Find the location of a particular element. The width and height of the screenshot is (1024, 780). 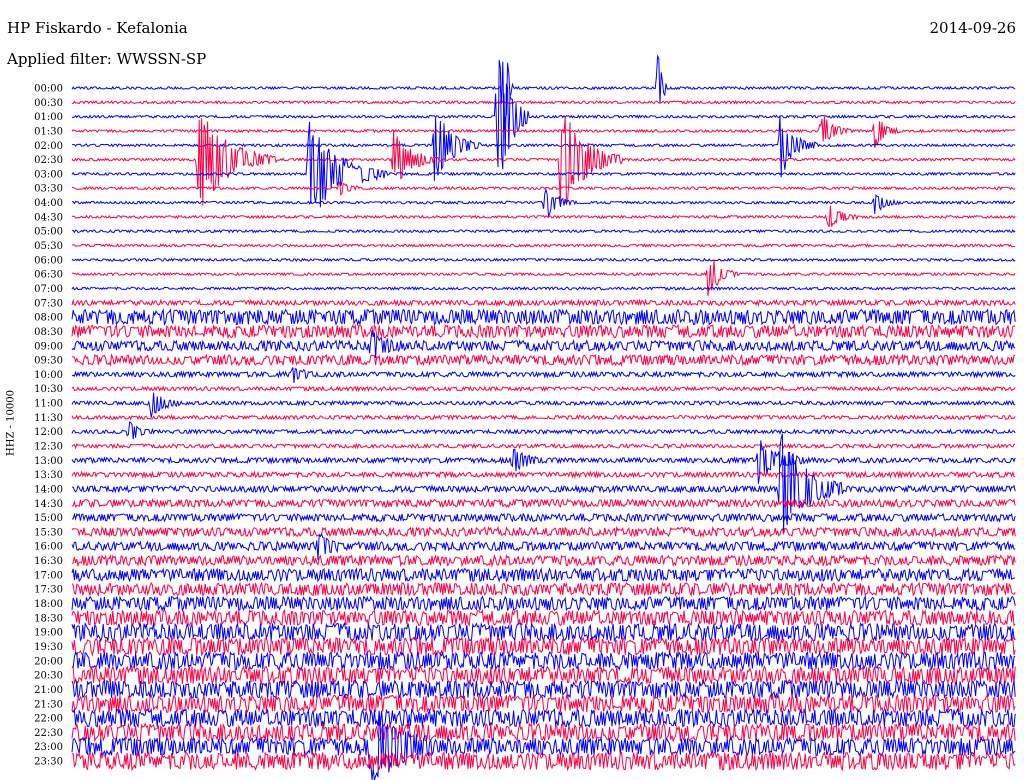

row-label: 13:00 is located at coordinates (48, 461).